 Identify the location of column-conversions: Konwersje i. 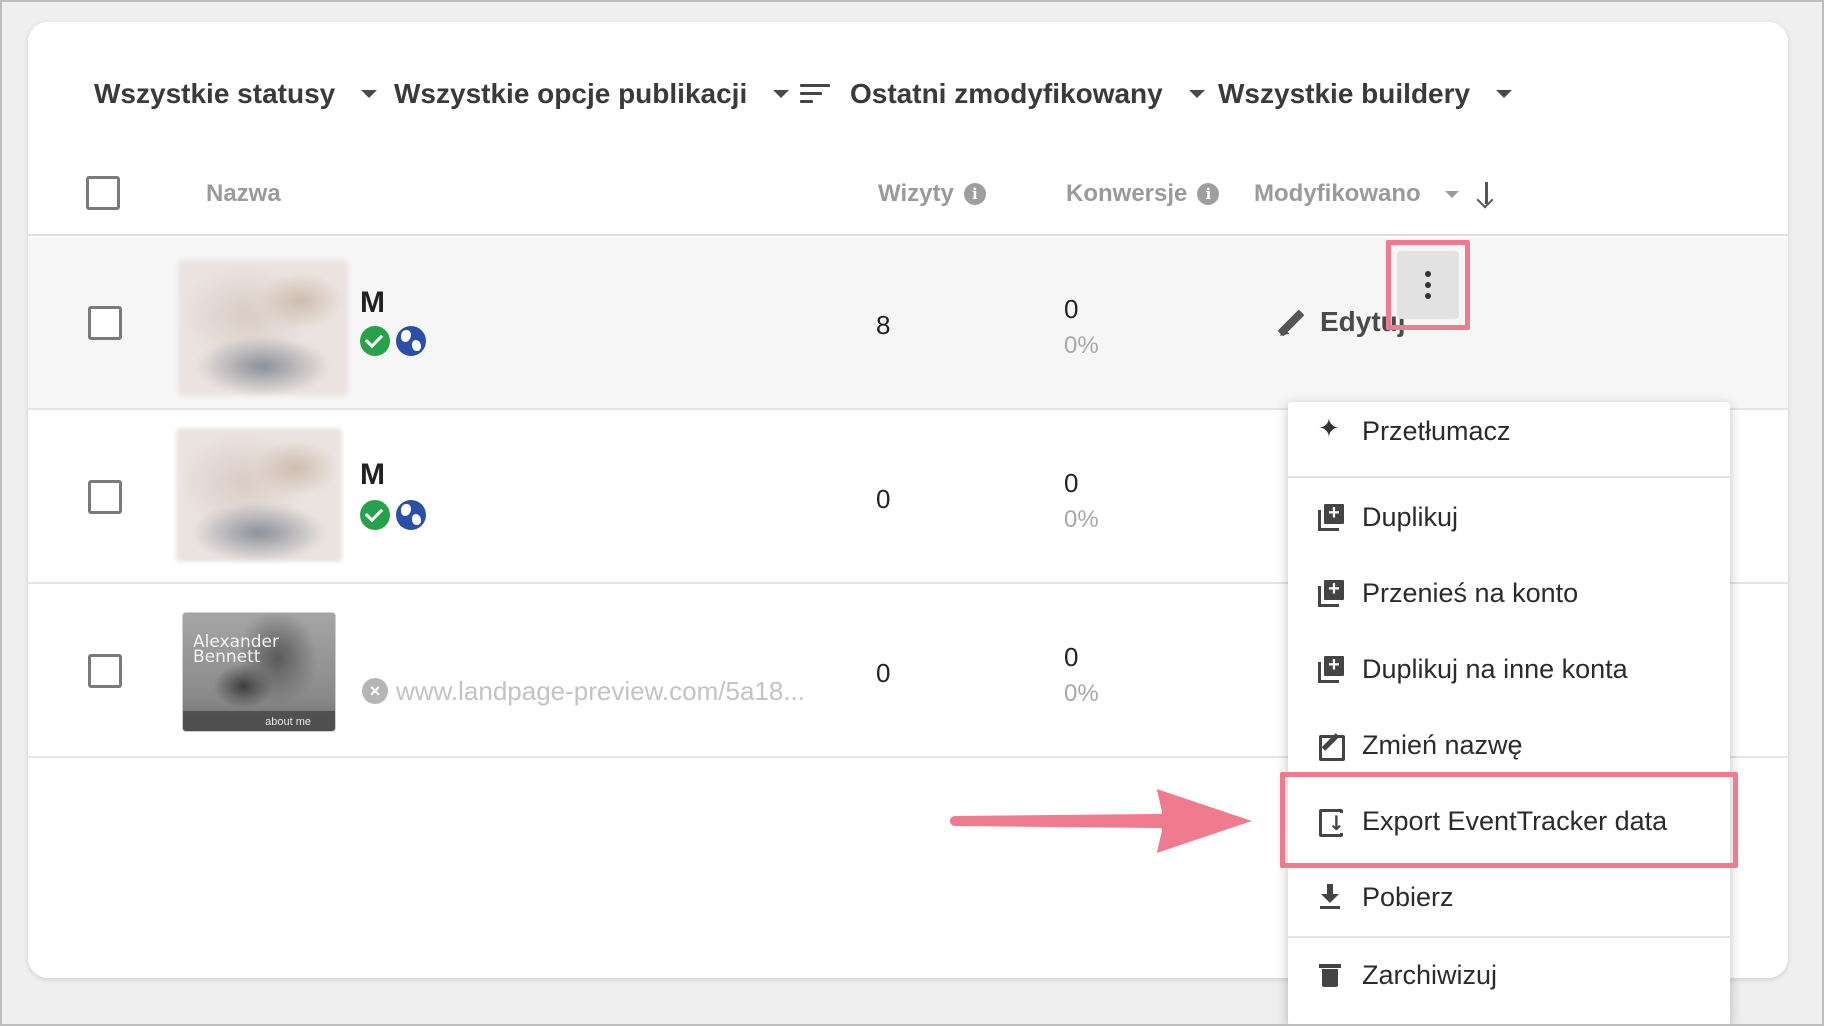
(1143, 194).